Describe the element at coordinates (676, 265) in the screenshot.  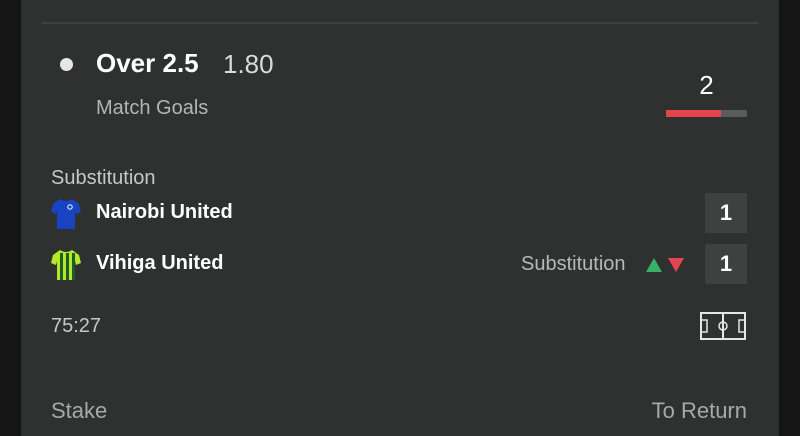
I see `substitution-out-arrow-icon` at that location.